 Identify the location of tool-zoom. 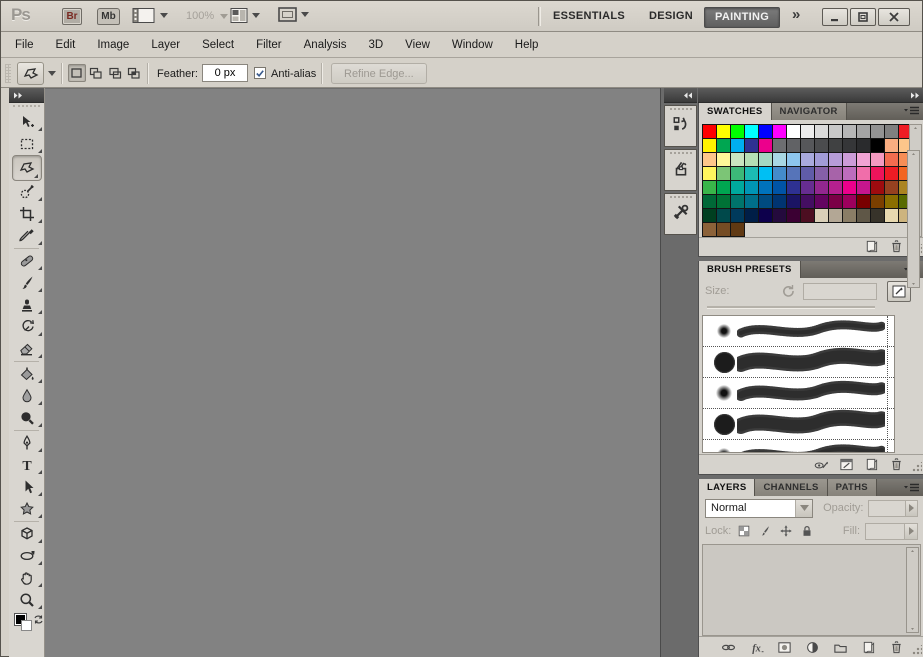
(27, 600).